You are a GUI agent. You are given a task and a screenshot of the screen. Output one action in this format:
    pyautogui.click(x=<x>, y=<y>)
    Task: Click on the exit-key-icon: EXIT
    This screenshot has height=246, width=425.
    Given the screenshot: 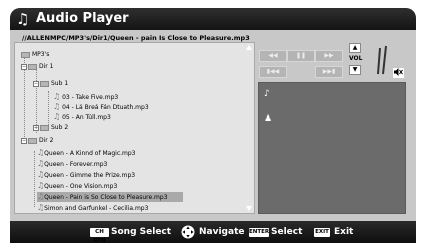 What is the action you would take?
    pyautogui.click(x=322, y=232)
    